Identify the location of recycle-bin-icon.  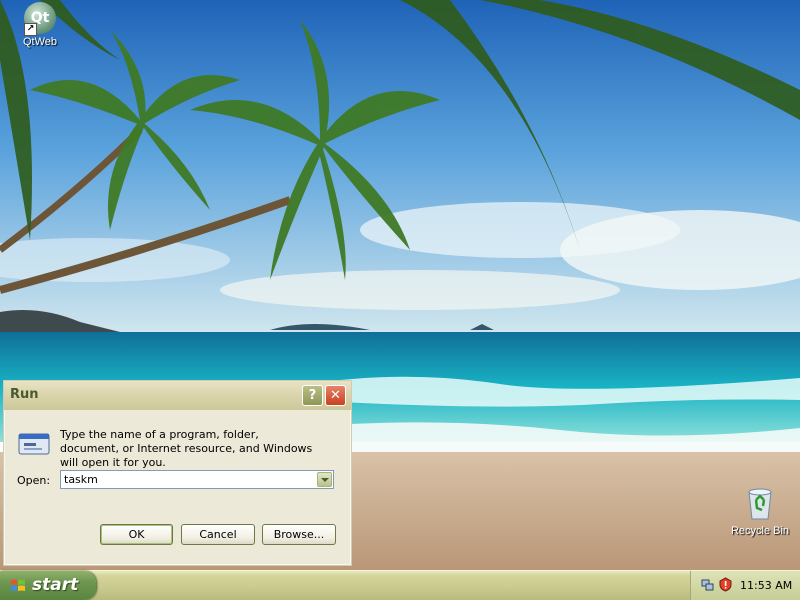
(760, 504).